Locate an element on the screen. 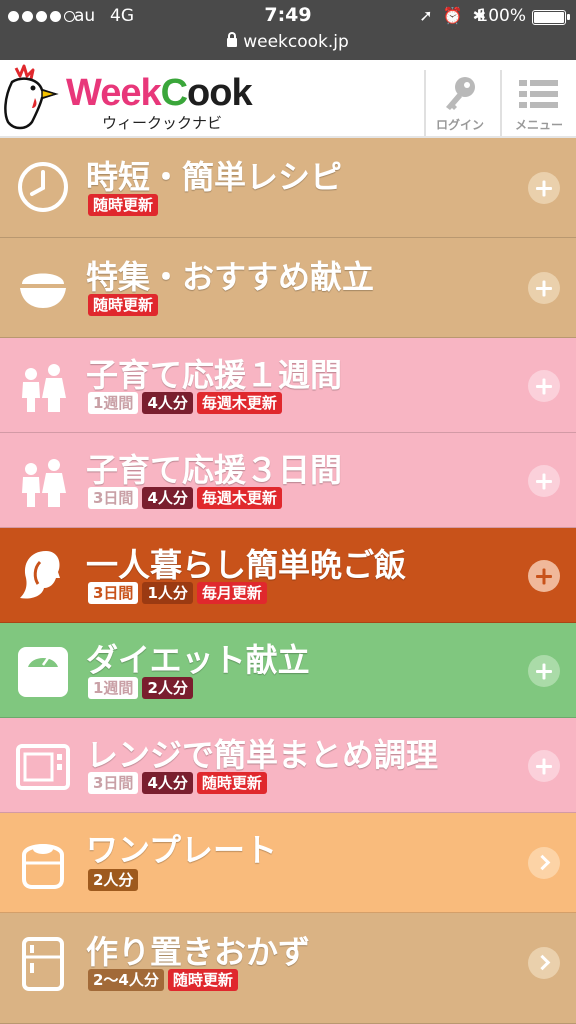 Image resolution: width=576 pixels, height=1024 pixels. menu-item-title: 子育て応援１週間 is located at coordinates (214, 375).